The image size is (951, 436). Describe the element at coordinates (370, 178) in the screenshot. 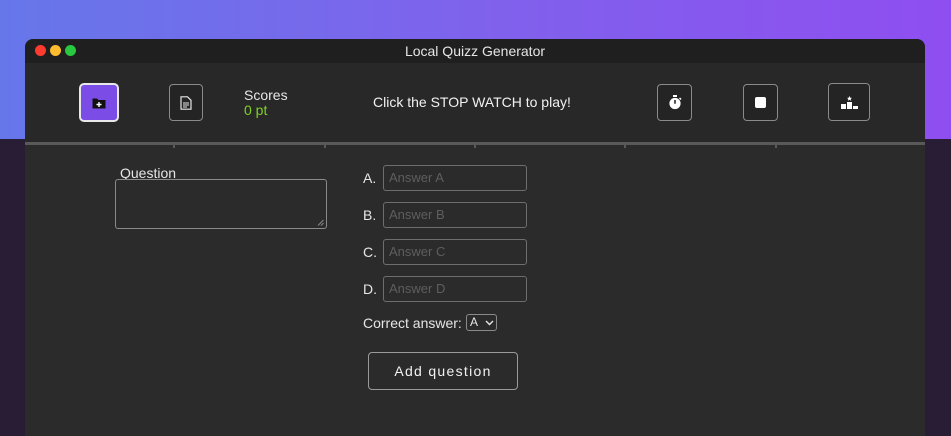

I see `answer-a-label: A.` at that location.